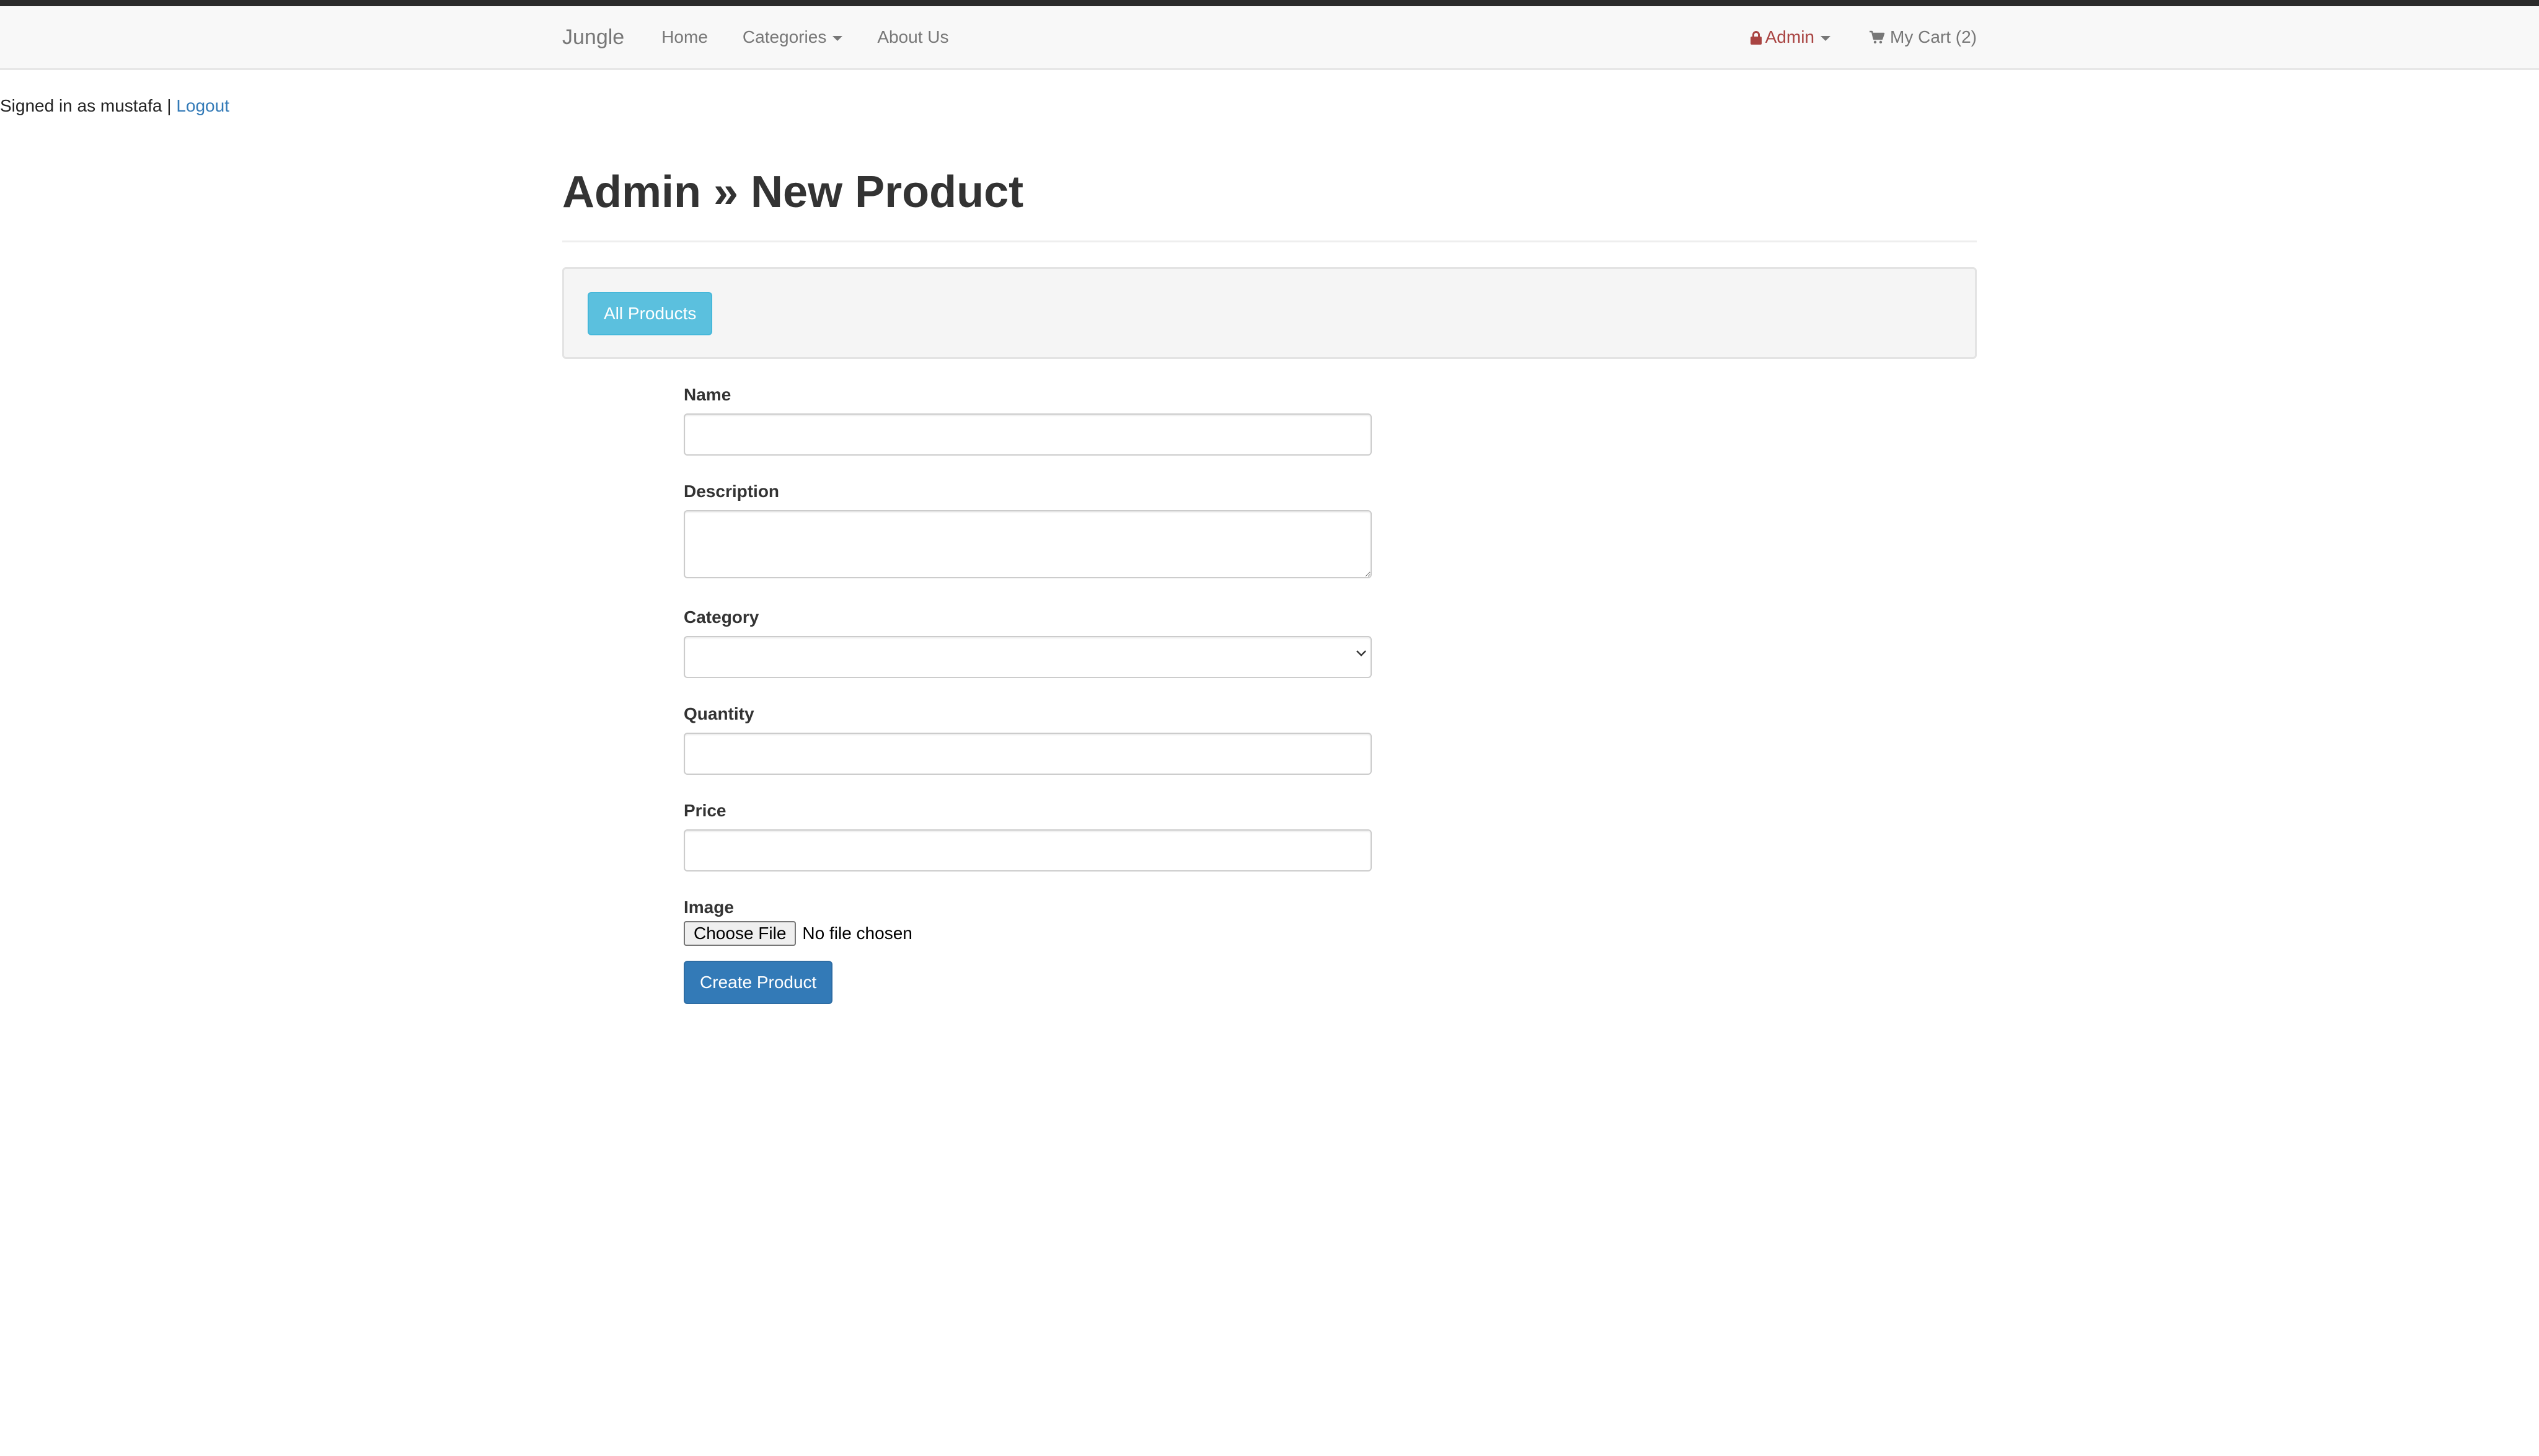 This screenshot has width=2539, height=1456. What do you see at coordinates (793, 192) in the screenshot?
I see `page-title: Admin » New Product` at bounding box center [793, 192].